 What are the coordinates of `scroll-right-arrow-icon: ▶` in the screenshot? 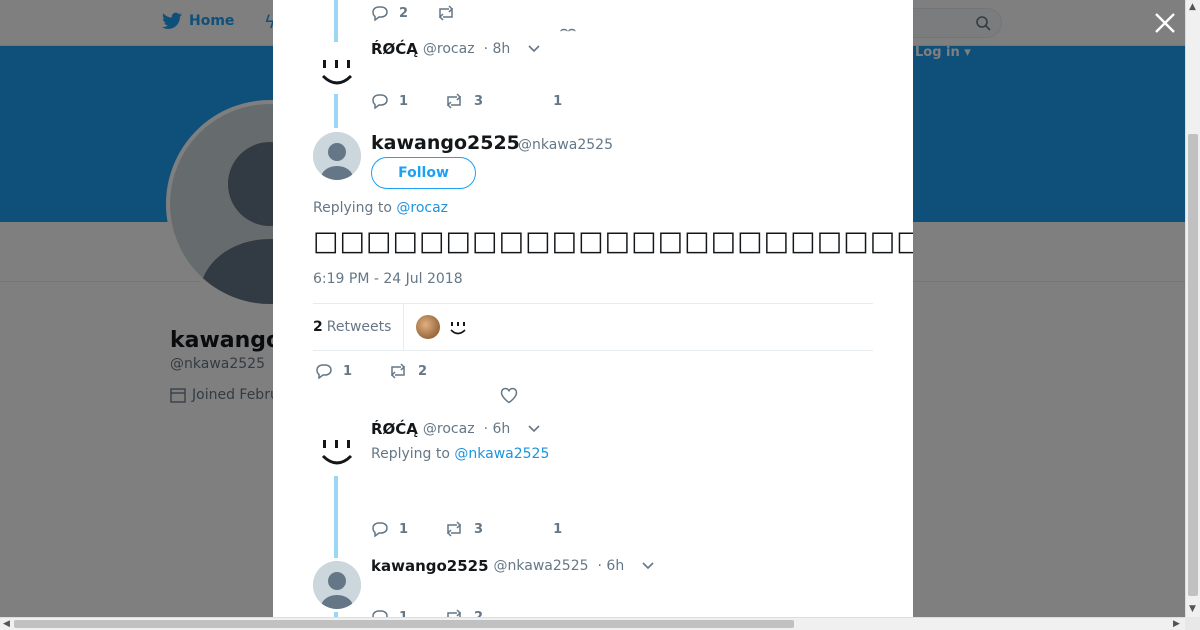 It's located at (1176, 624).